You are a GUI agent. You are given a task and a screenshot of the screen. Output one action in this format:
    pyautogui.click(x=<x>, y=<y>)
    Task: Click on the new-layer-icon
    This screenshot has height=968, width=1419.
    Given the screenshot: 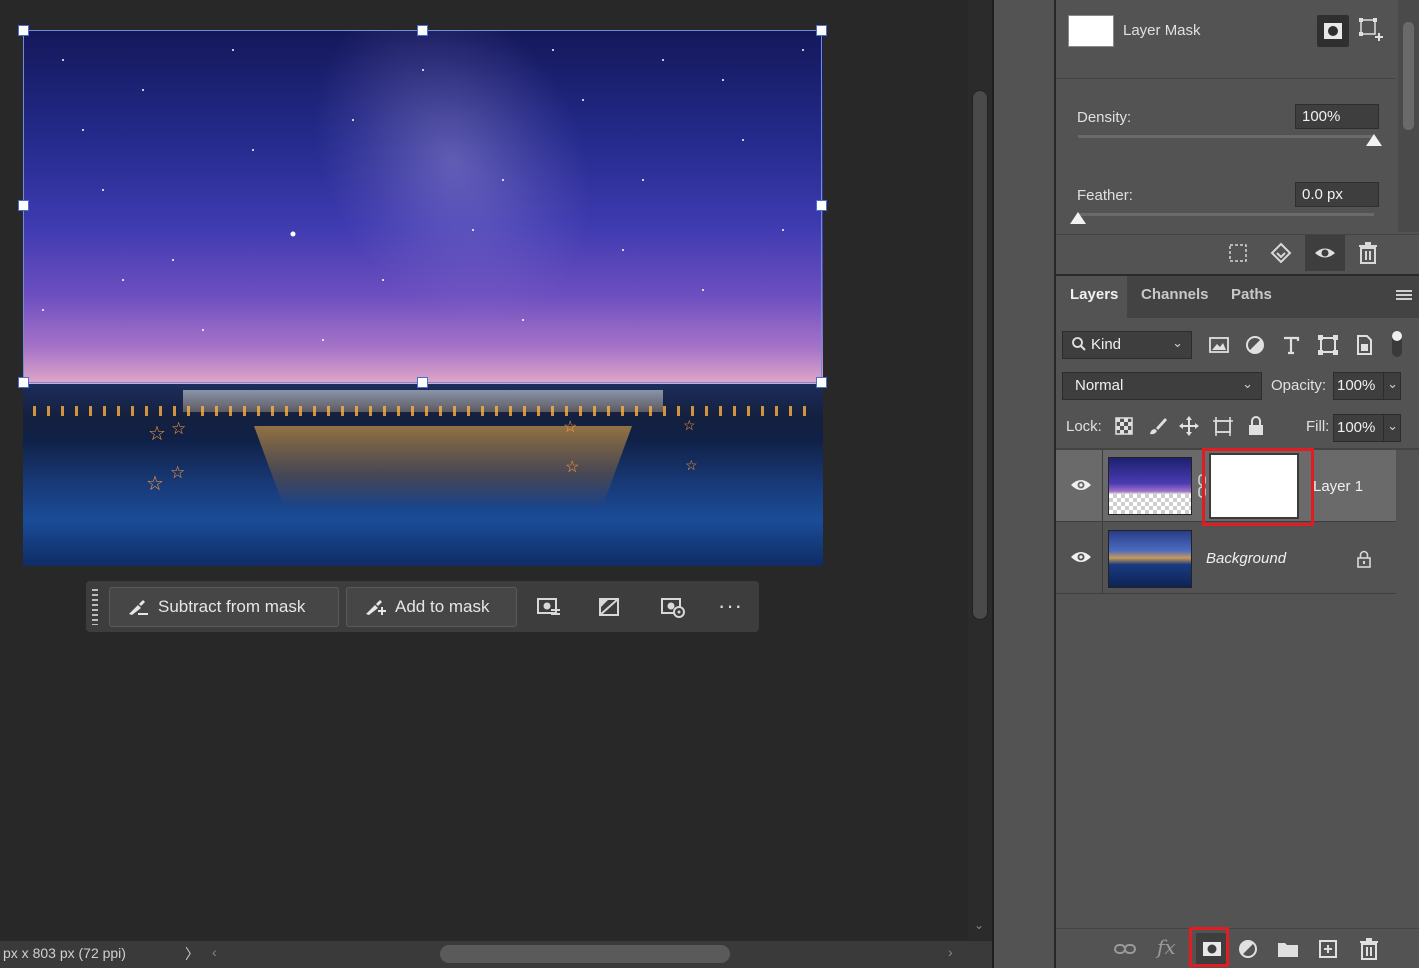 What is the action you would take?
    pyautogui.click(x=1328, y=949)
    